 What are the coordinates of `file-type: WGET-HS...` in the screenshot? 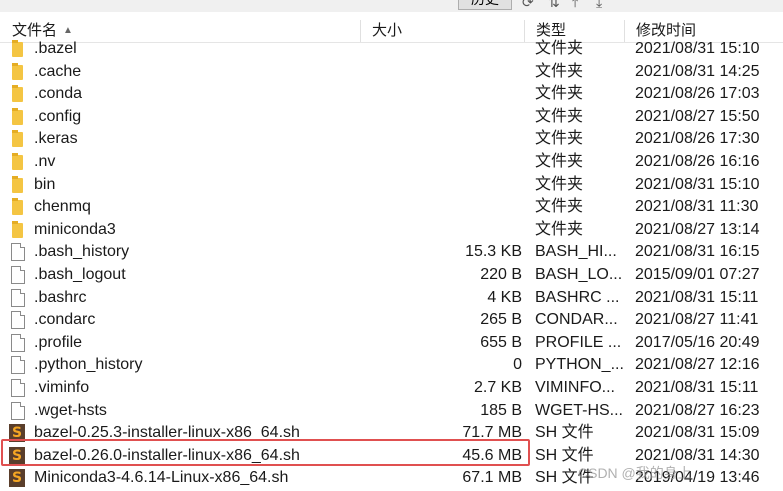 It's located at (579, 410).